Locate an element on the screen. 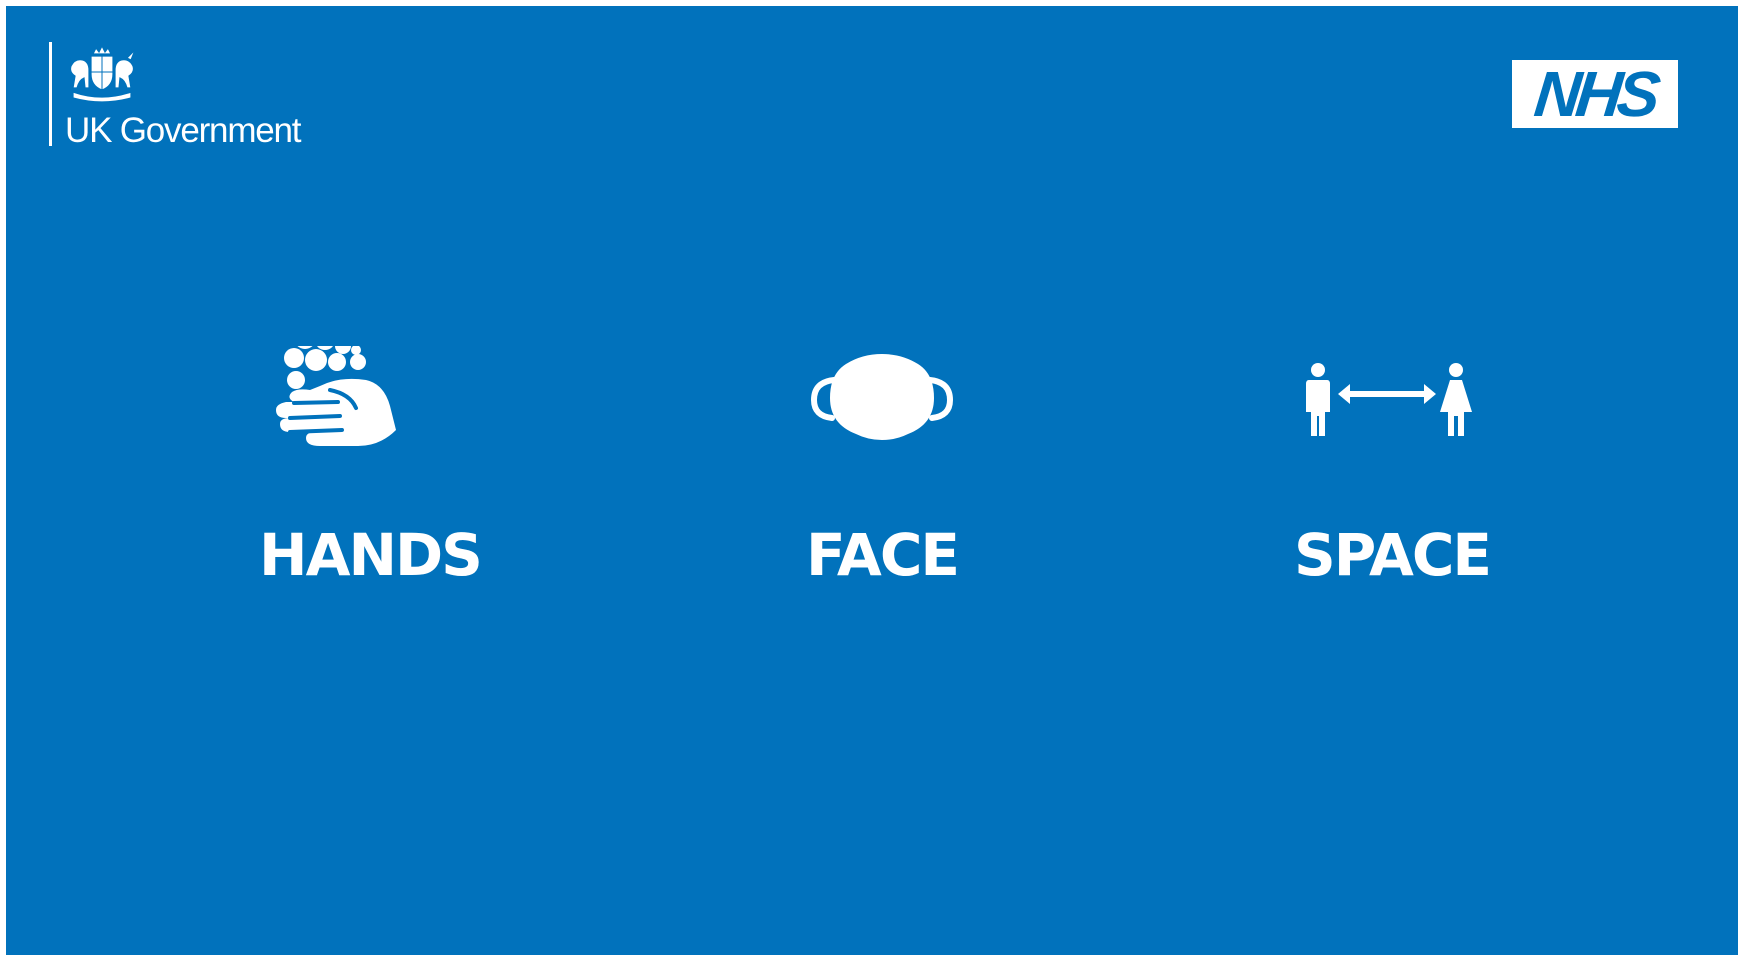 Image resolution: width=1739 pixels, height=955 pixels. face-label: FACE is located at coordinates (882, 555).